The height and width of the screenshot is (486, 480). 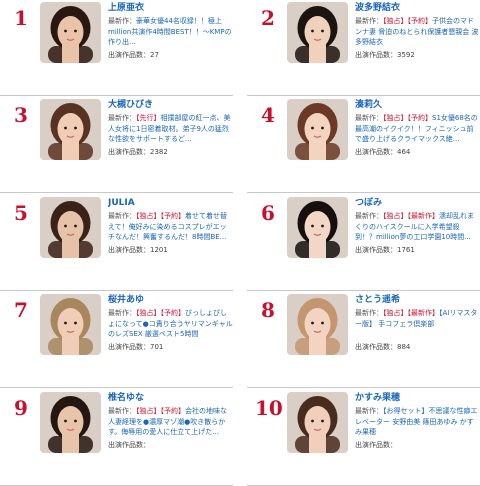 I want to click on rank-number: 8, so click(x=268, y=310).